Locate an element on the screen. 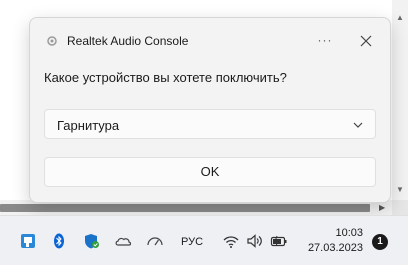 The height and width of the screenshot is (265, 408). close-icon is located at coordinates (366, 41).